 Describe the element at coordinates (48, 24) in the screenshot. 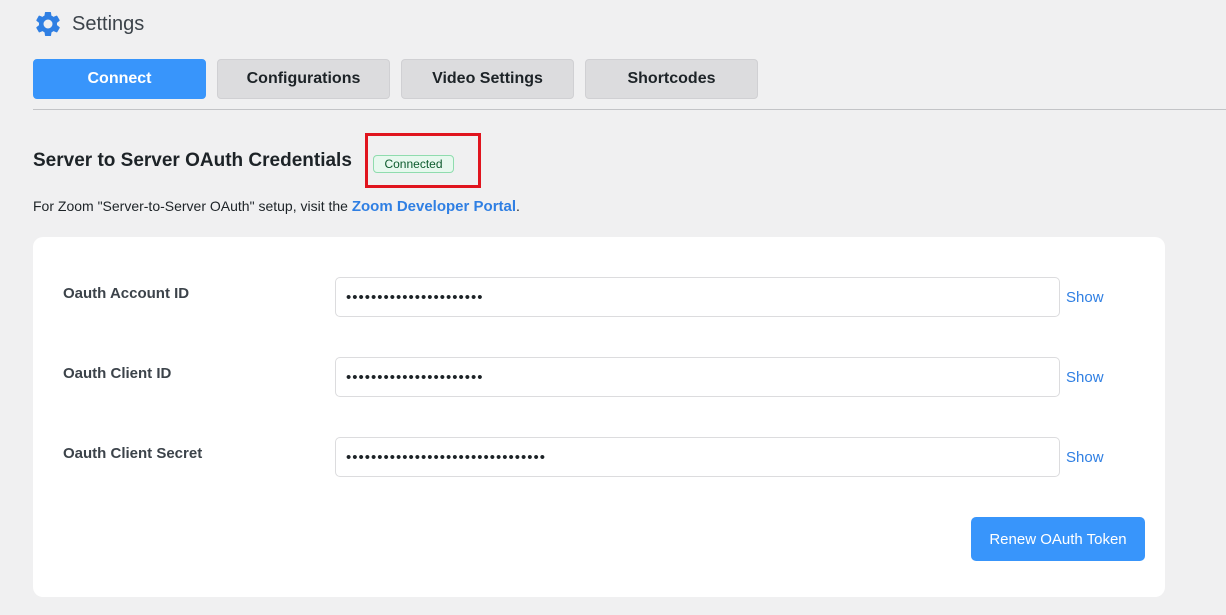

I see `gear-icon` at that location.